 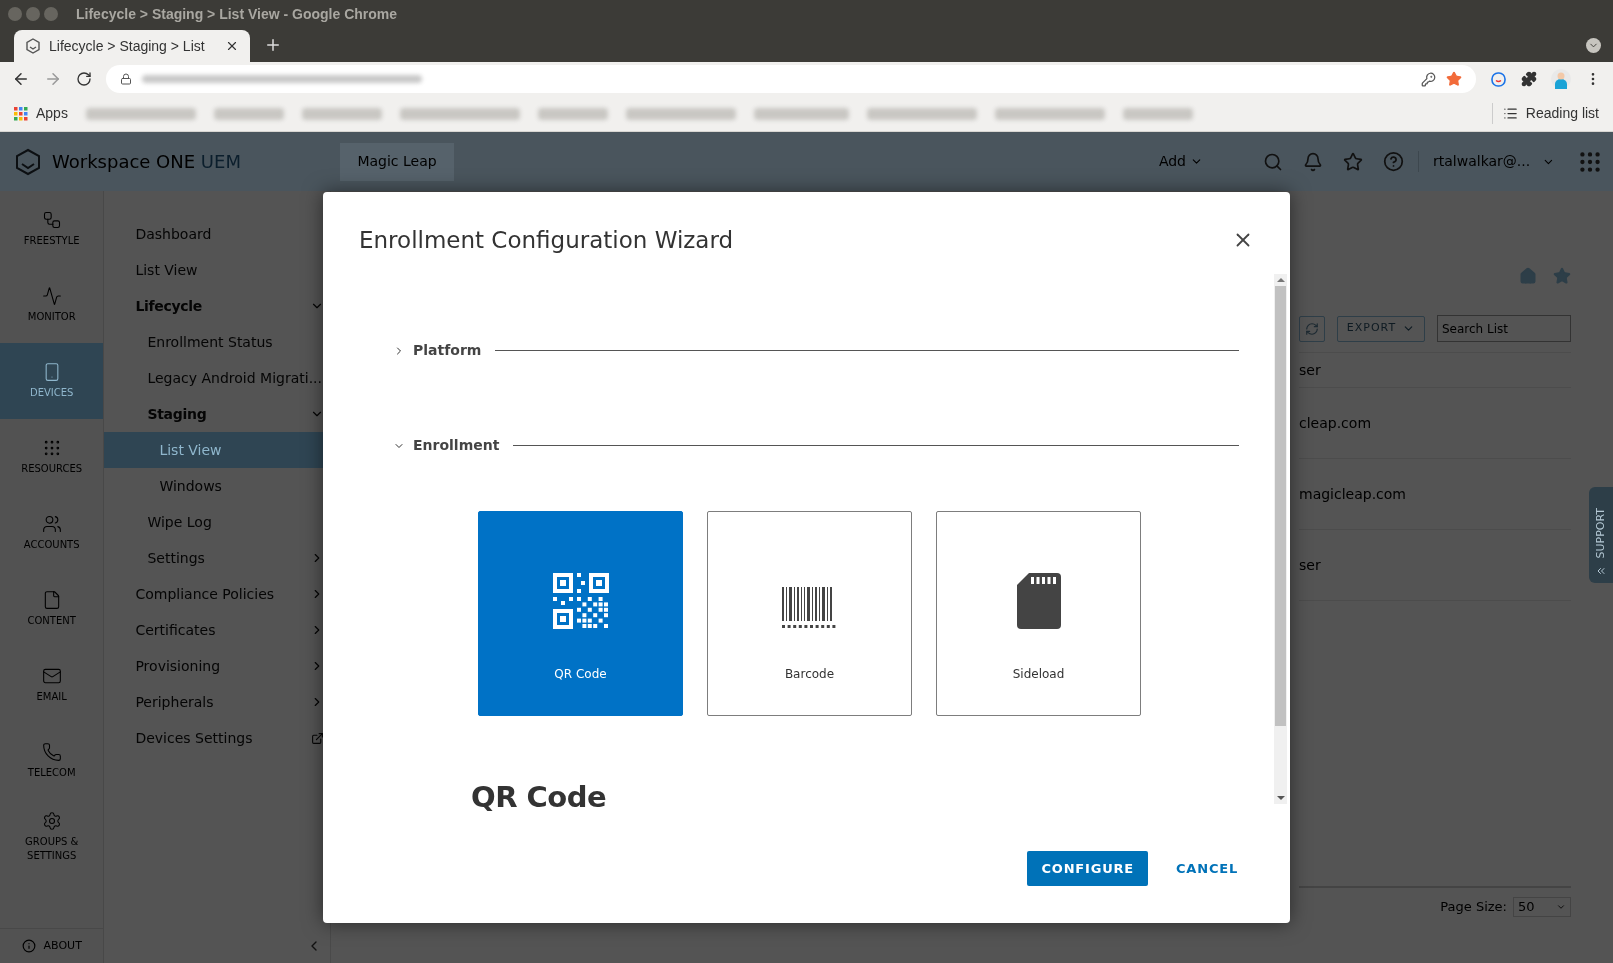 I want to click on external-link-icon, so click(x=317, y=738).